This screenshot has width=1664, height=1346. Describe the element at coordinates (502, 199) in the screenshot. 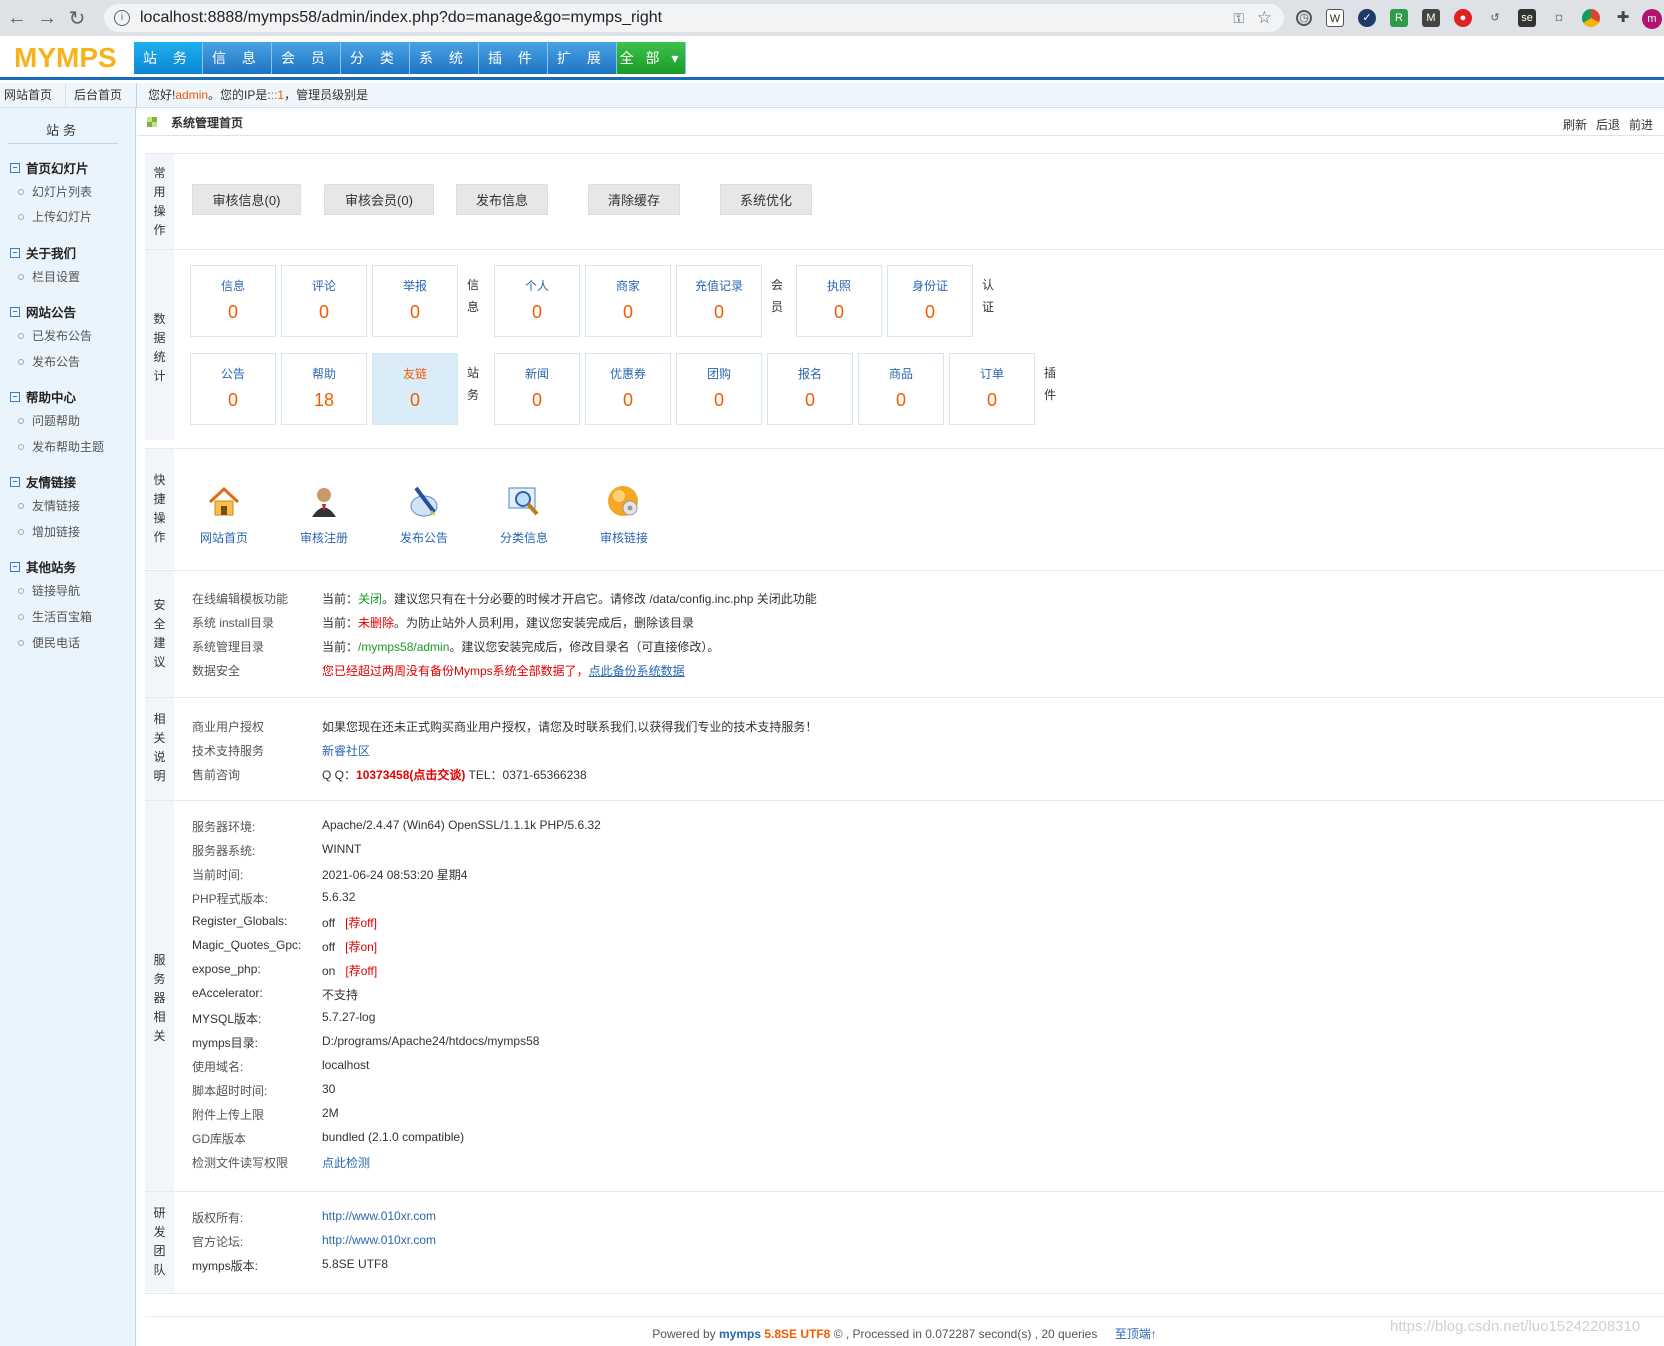

I see `publish-info-button: 发布信息` at that location.